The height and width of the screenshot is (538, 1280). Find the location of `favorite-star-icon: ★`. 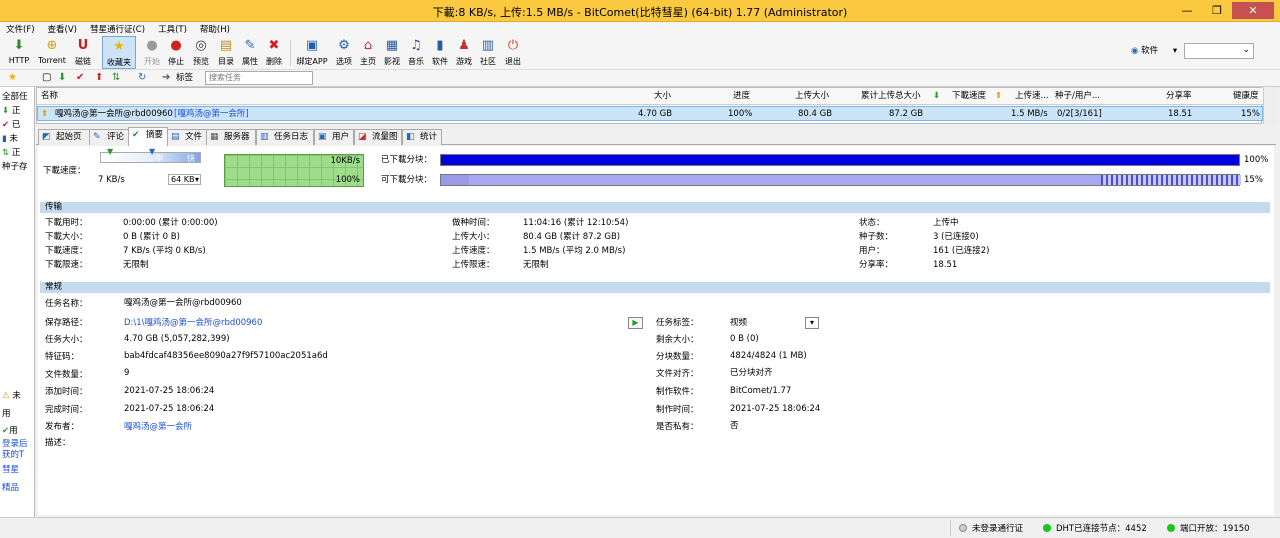

favorite-star-icon: ★ is located at coordinates (12, 78).